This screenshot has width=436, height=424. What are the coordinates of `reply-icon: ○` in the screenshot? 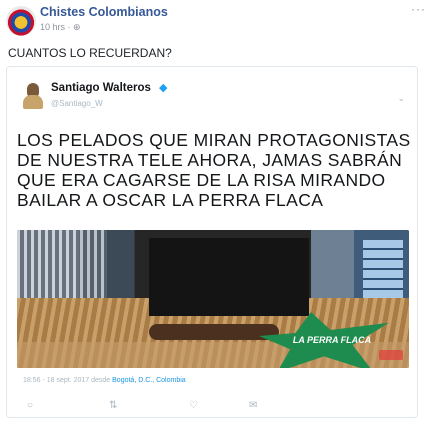 It's located at (30, 405).